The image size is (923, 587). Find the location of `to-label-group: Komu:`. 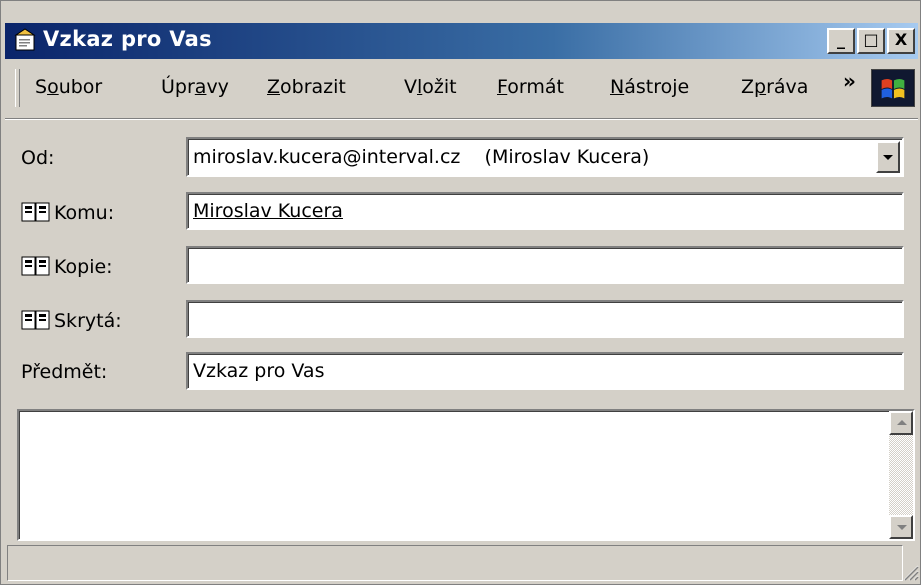

to-label-group: Komu: is located at coordinates (67, 213).